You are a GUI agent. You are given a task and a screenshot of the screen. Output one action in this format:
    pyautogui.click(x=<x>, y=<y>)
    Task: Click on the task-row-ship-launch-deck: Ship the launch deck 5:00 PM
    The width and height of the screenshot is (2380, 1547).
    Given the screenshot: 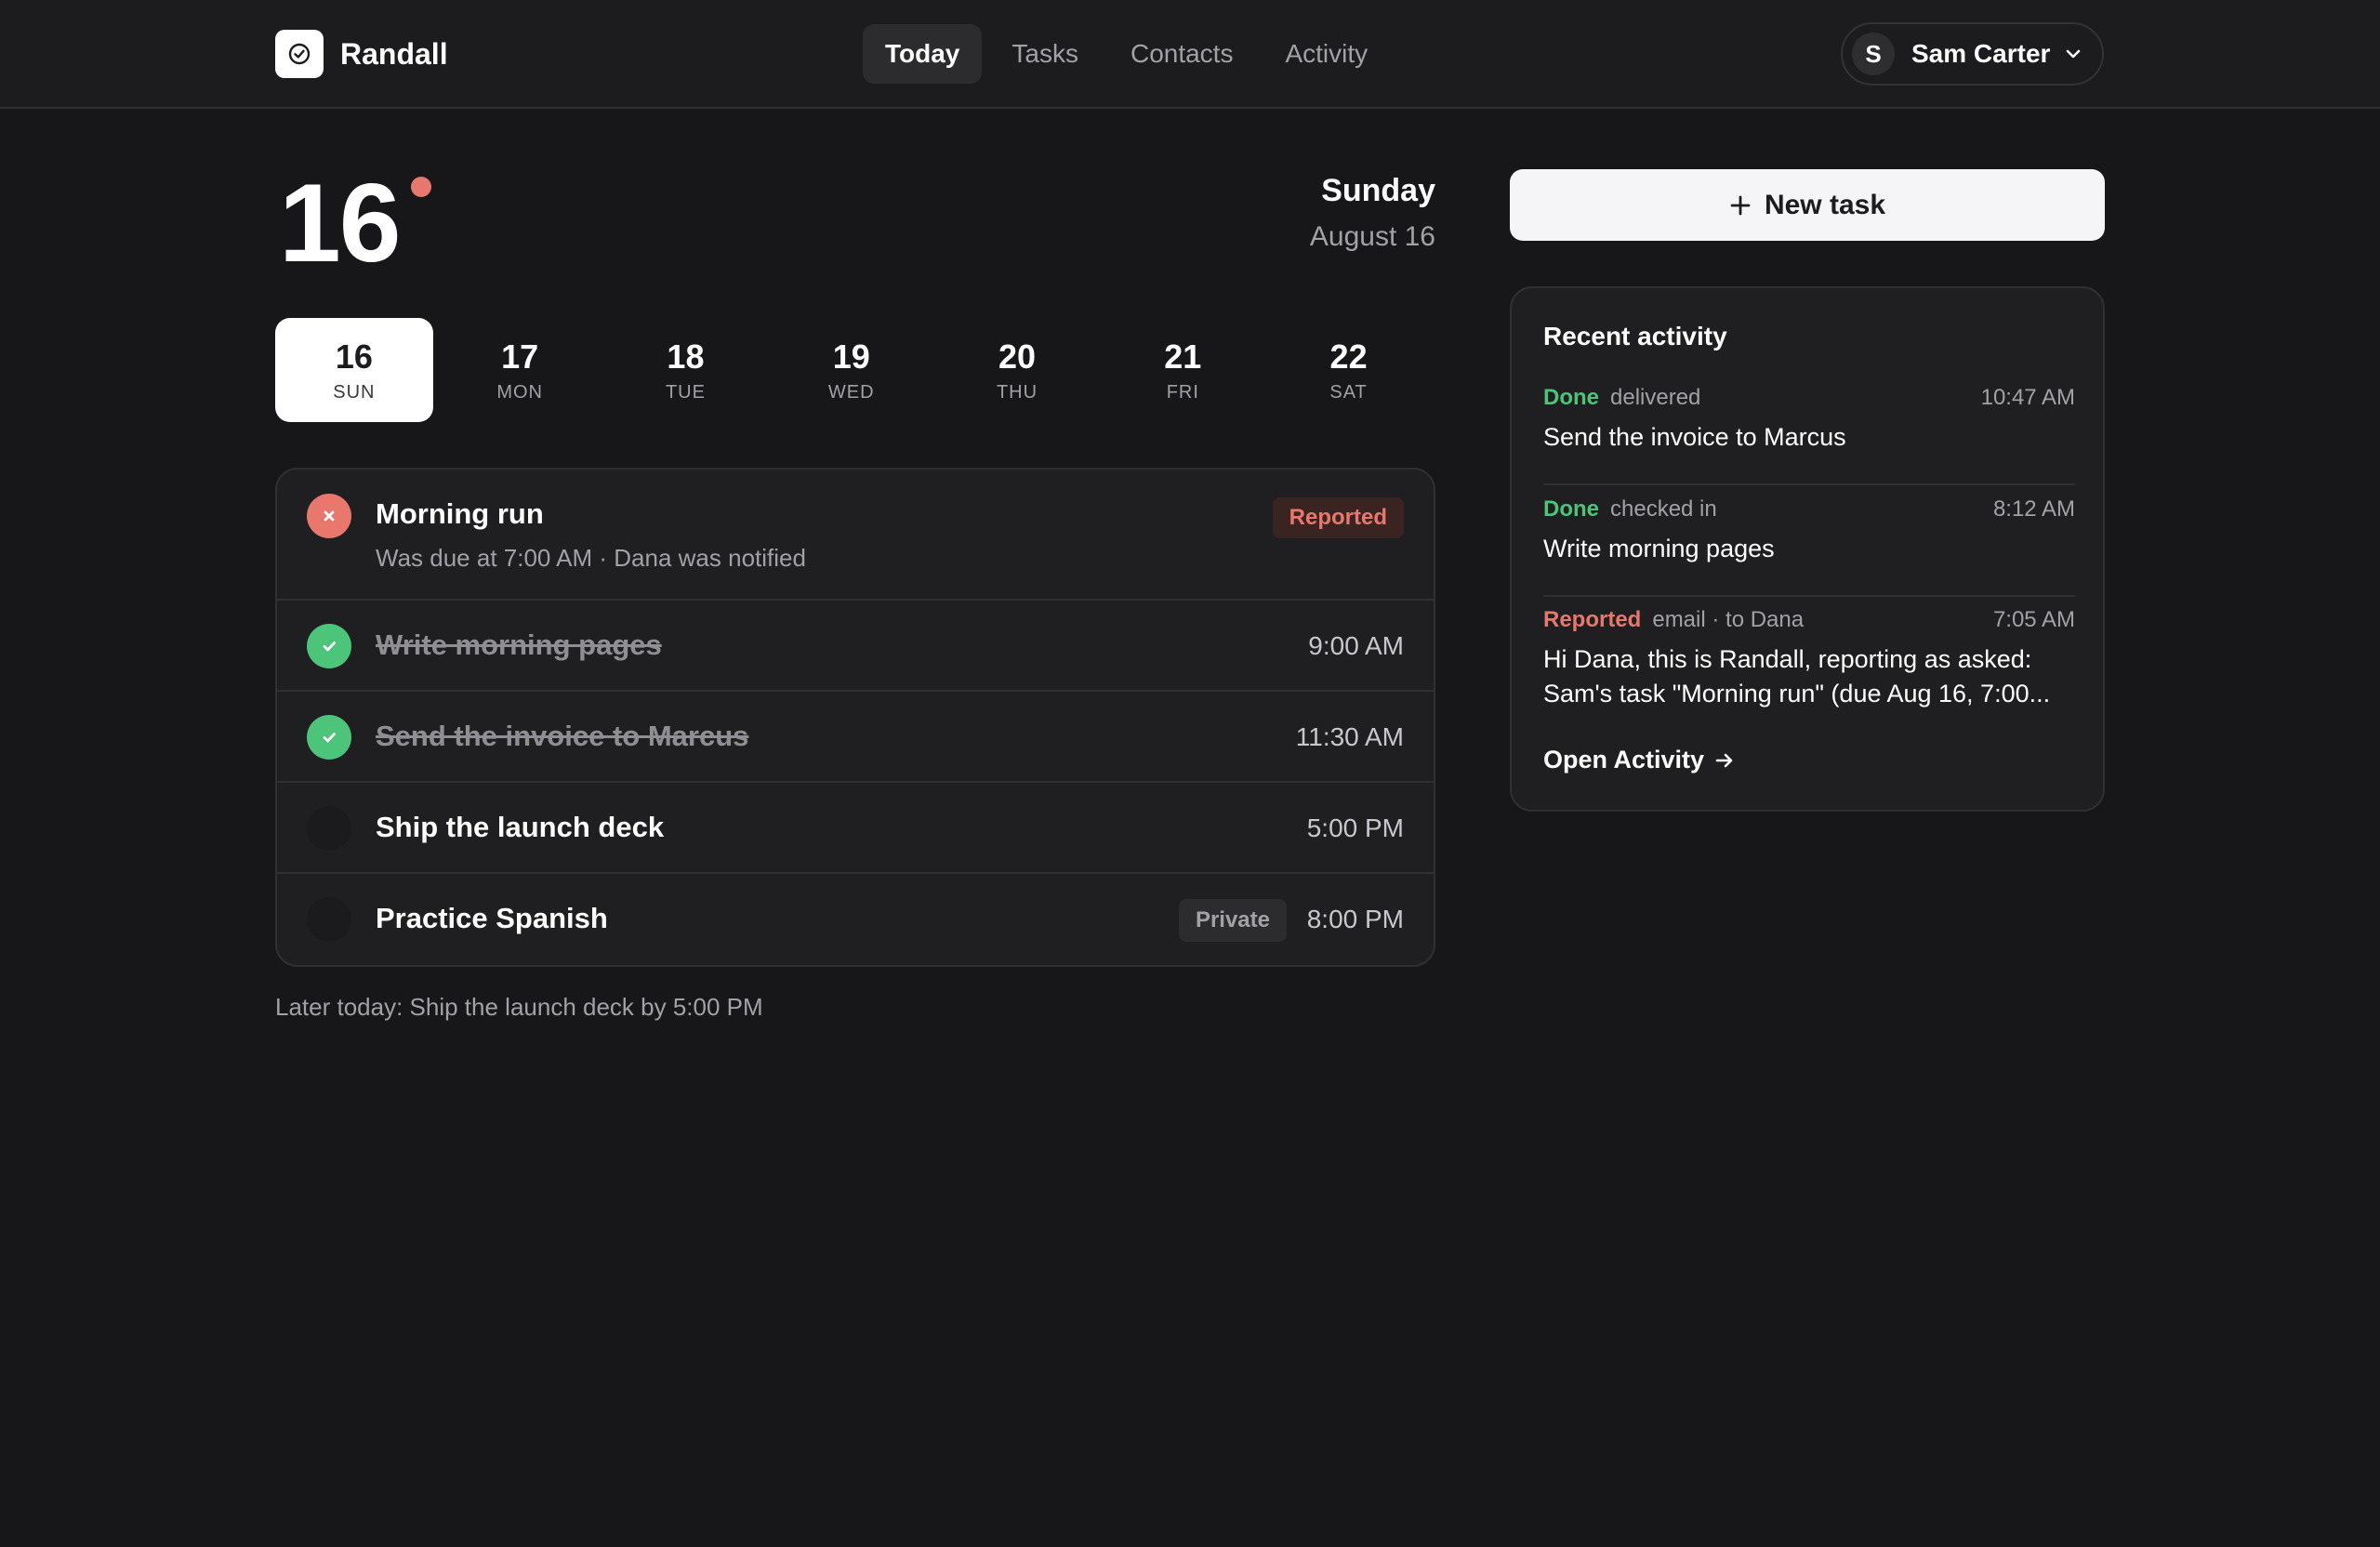 What is the action you would take?
    pyautogui.click(x=855, y=828)
    